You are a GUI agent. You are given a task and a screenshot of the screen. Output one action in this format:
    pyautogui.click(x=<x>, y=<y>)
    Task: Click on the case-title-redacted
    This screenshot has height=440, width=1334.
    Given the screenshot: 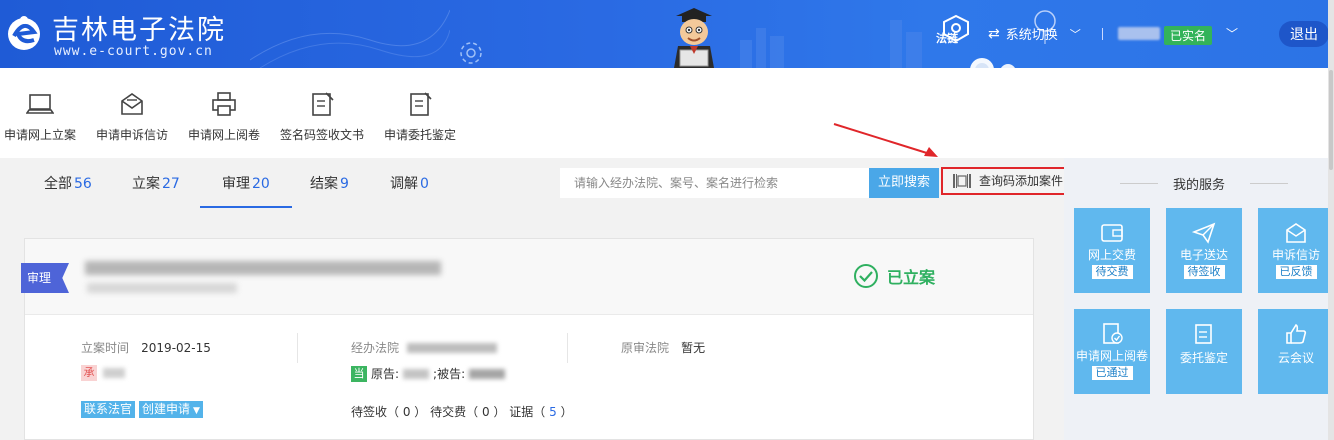 What is the action you would take?
    pyautogui.click(x=263, y=268)
    